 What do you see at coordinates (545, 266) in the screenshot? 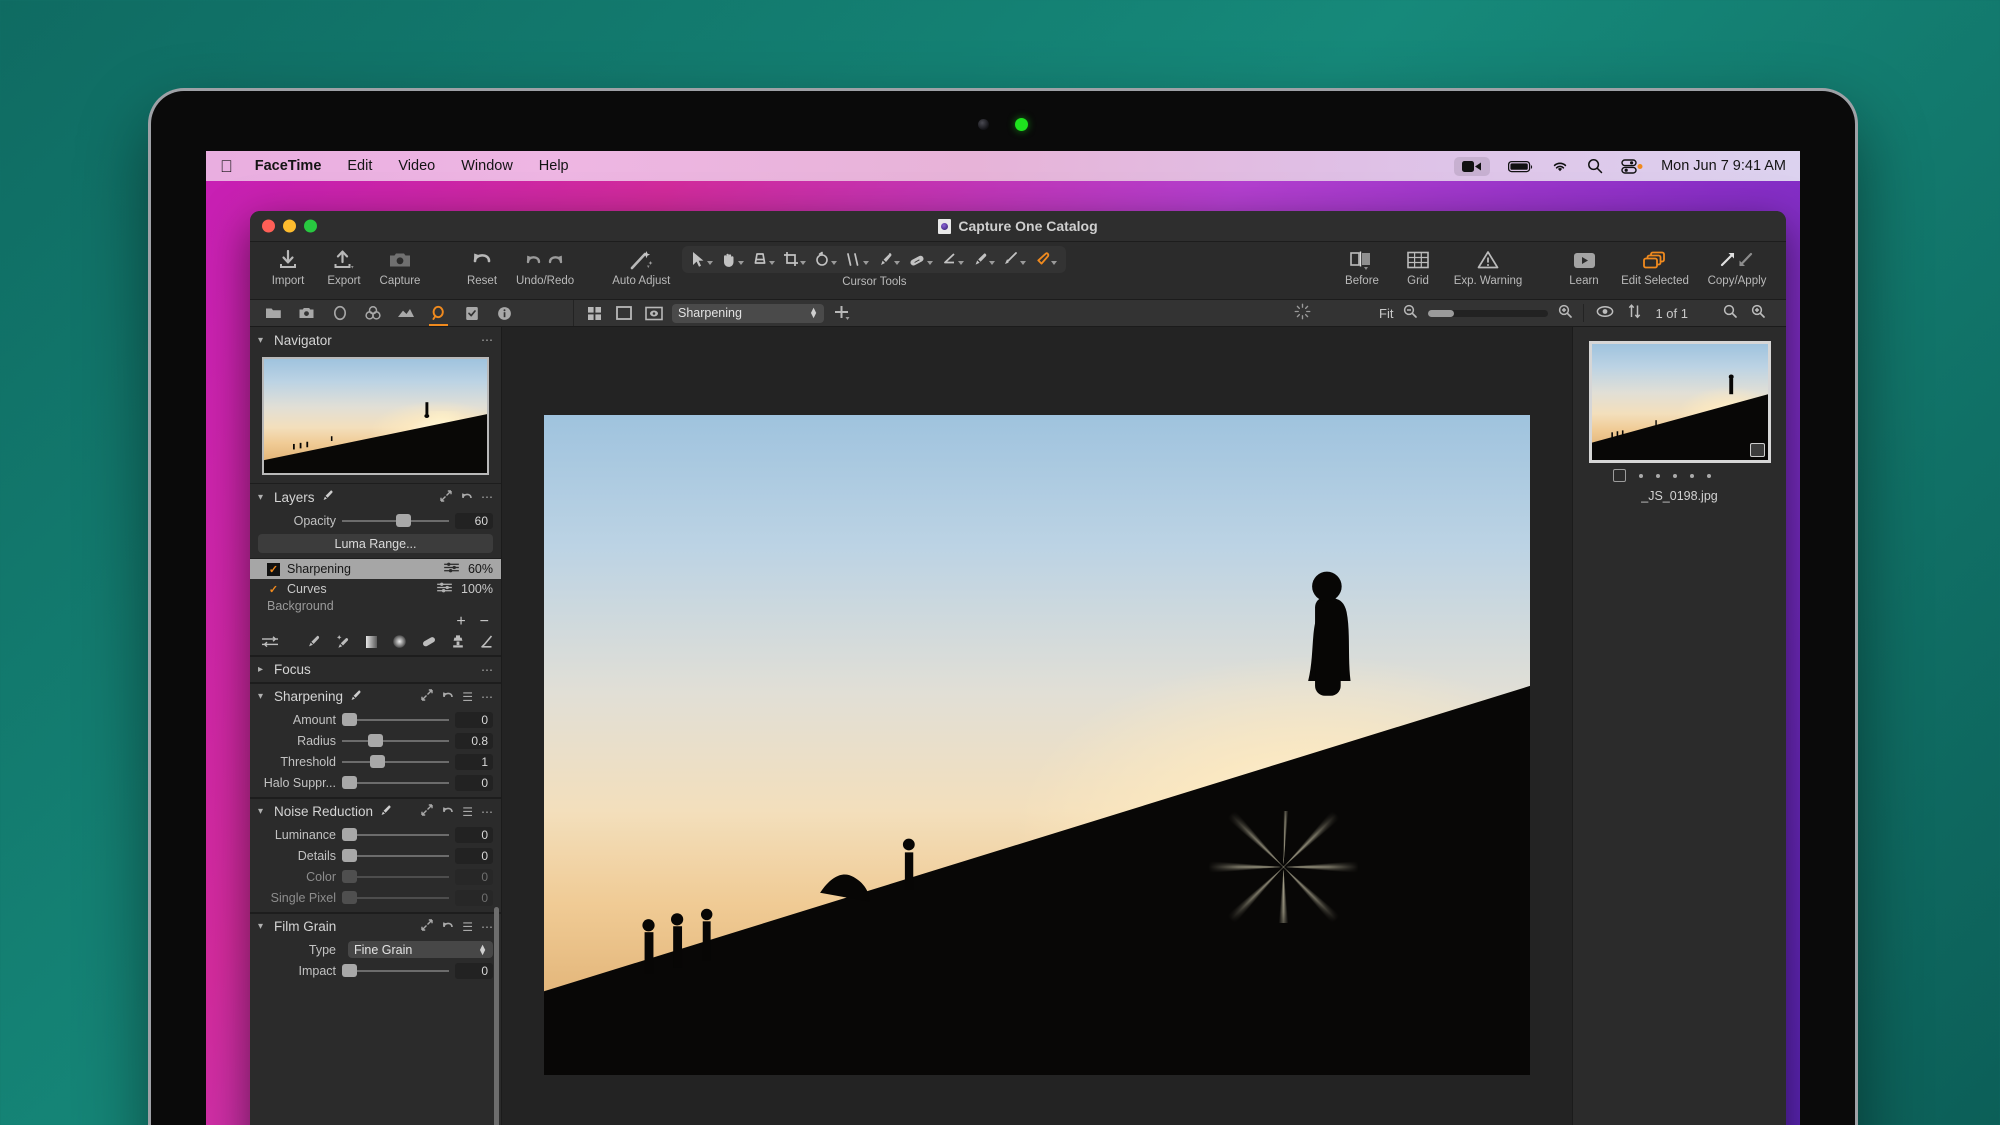
I see `undo-redo-button: Undo/Redo` at bounding box center [545, 266].